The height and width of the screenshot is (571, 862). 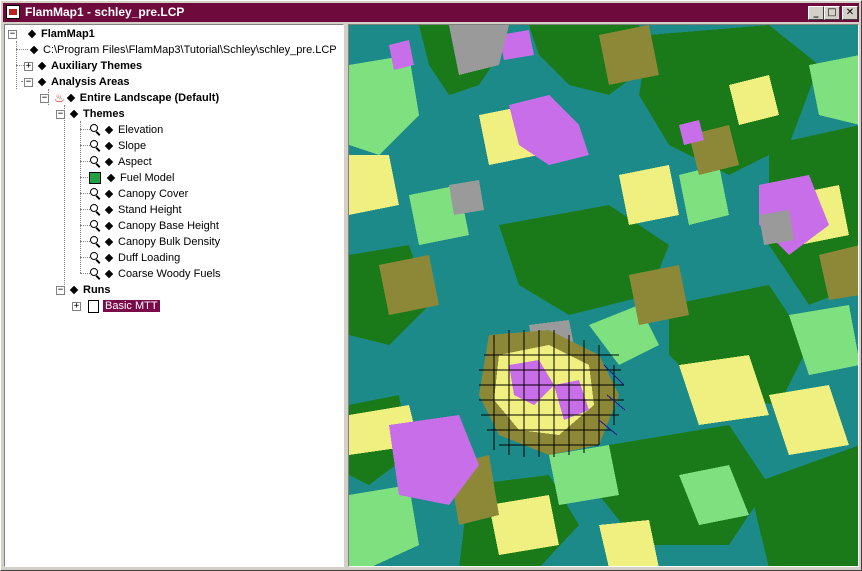 What do you see at coordinates (153, 194) in the screenshot?
I see `theme-label: Canopy Cover` at bounding box center [153, 194].